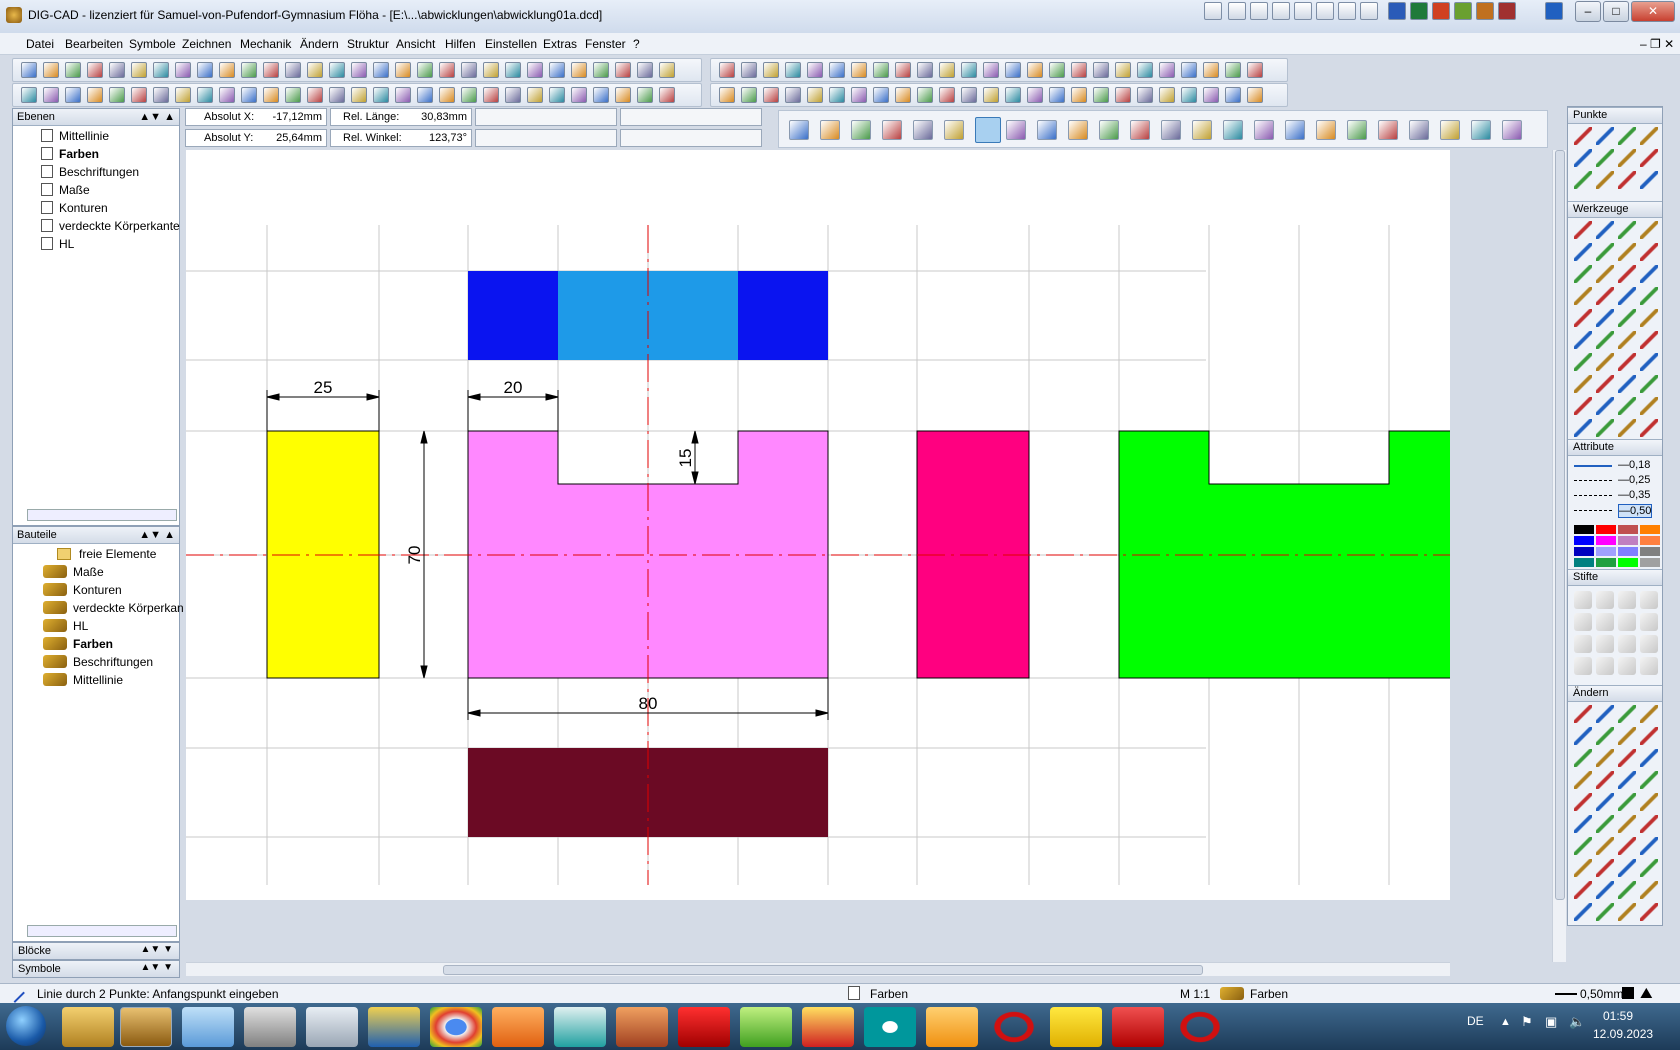 Image resolution: width=1680 pixels, height=1050 pixels. Describe the element at coordinates (1559, 556) in the screenshot. I see `canvas-vscroll` at that location.